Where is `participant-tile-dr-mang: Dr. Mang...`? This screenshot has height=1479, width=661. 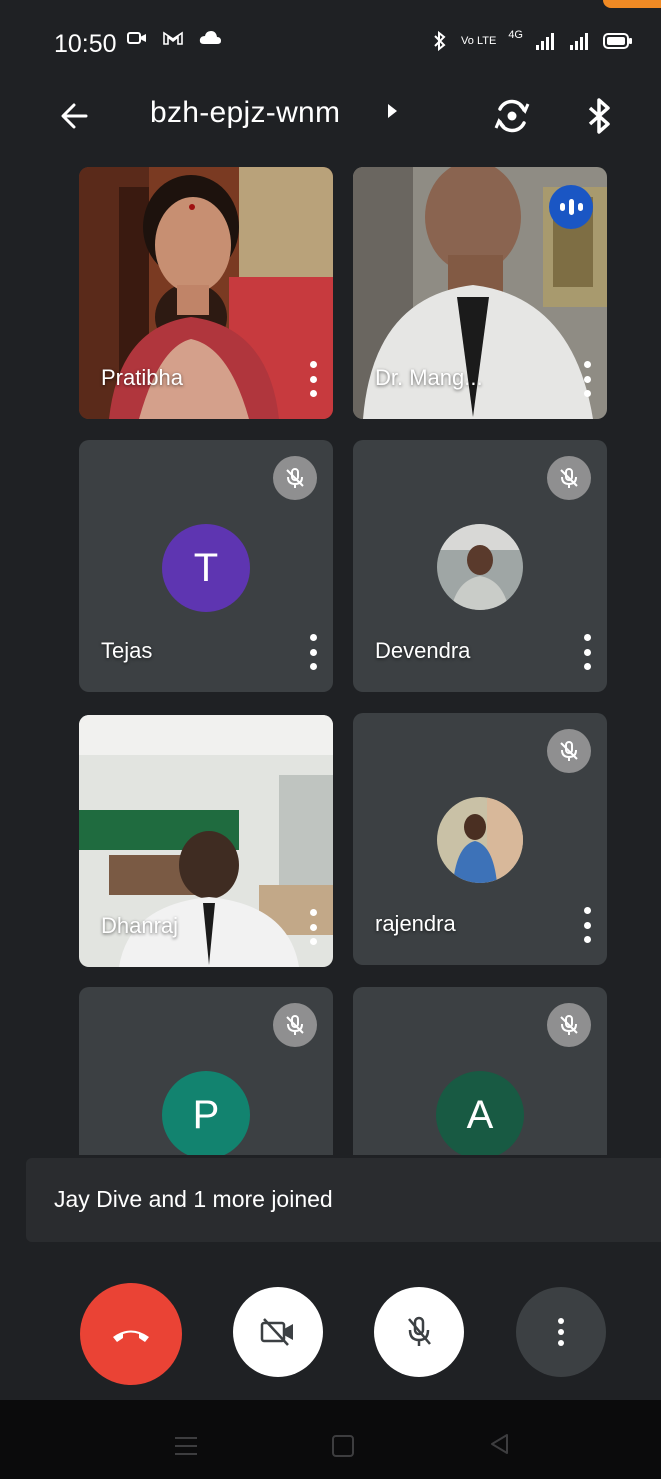 participant-tile-dr-mang: Dr. Mang... is located at coordinates (480, 293).